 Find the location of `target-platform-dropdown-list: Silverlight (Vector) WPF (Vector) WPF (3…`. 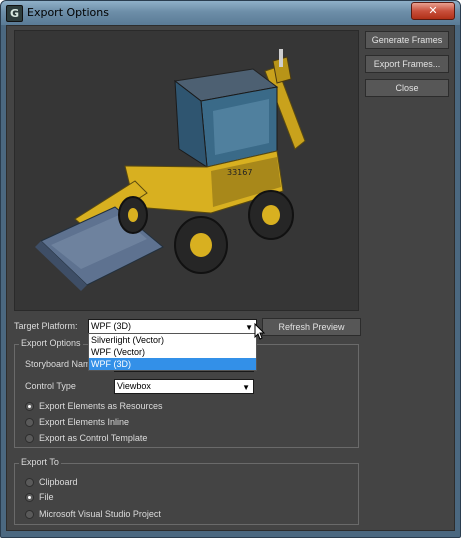

target-platform-dropdown-list: Silverlight (Vector) WPF (Vector) WPF (3… is located at coordinates (172, 352).